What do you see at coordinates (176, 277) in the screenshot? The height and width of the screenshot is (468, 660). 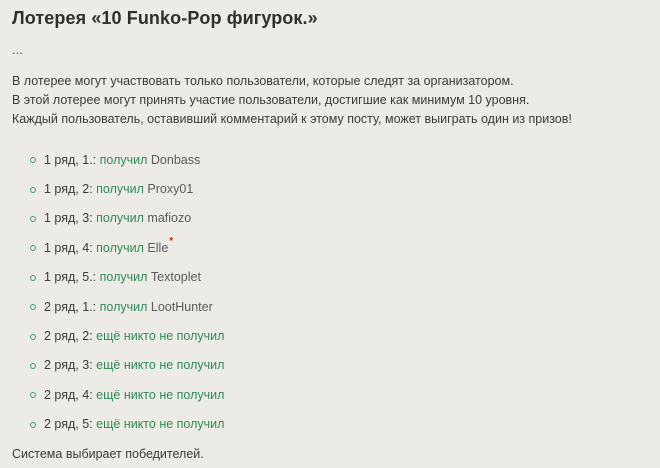 I see `winner-name: Textoplet` at bounding box center [176, 277].